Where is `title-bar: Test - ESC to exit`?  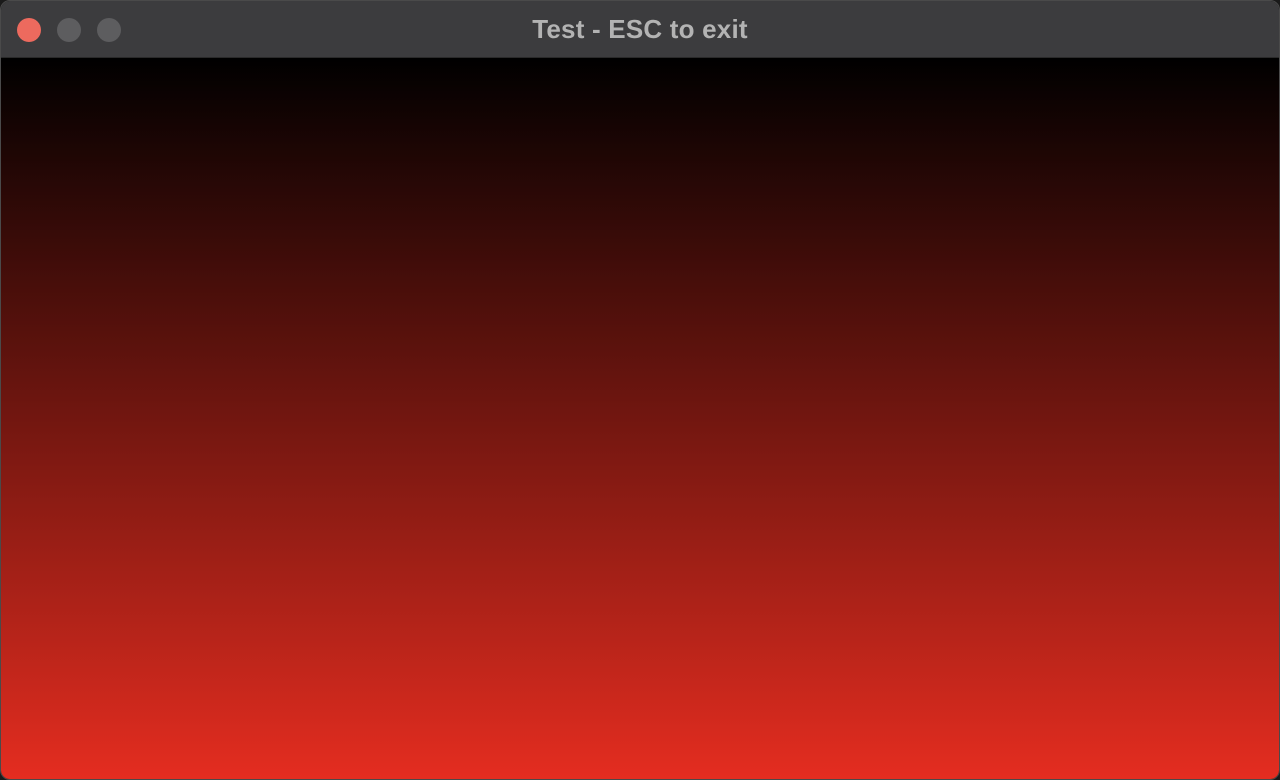 title-bar: Test - ESC to exit is located at coordinates (640, 29).